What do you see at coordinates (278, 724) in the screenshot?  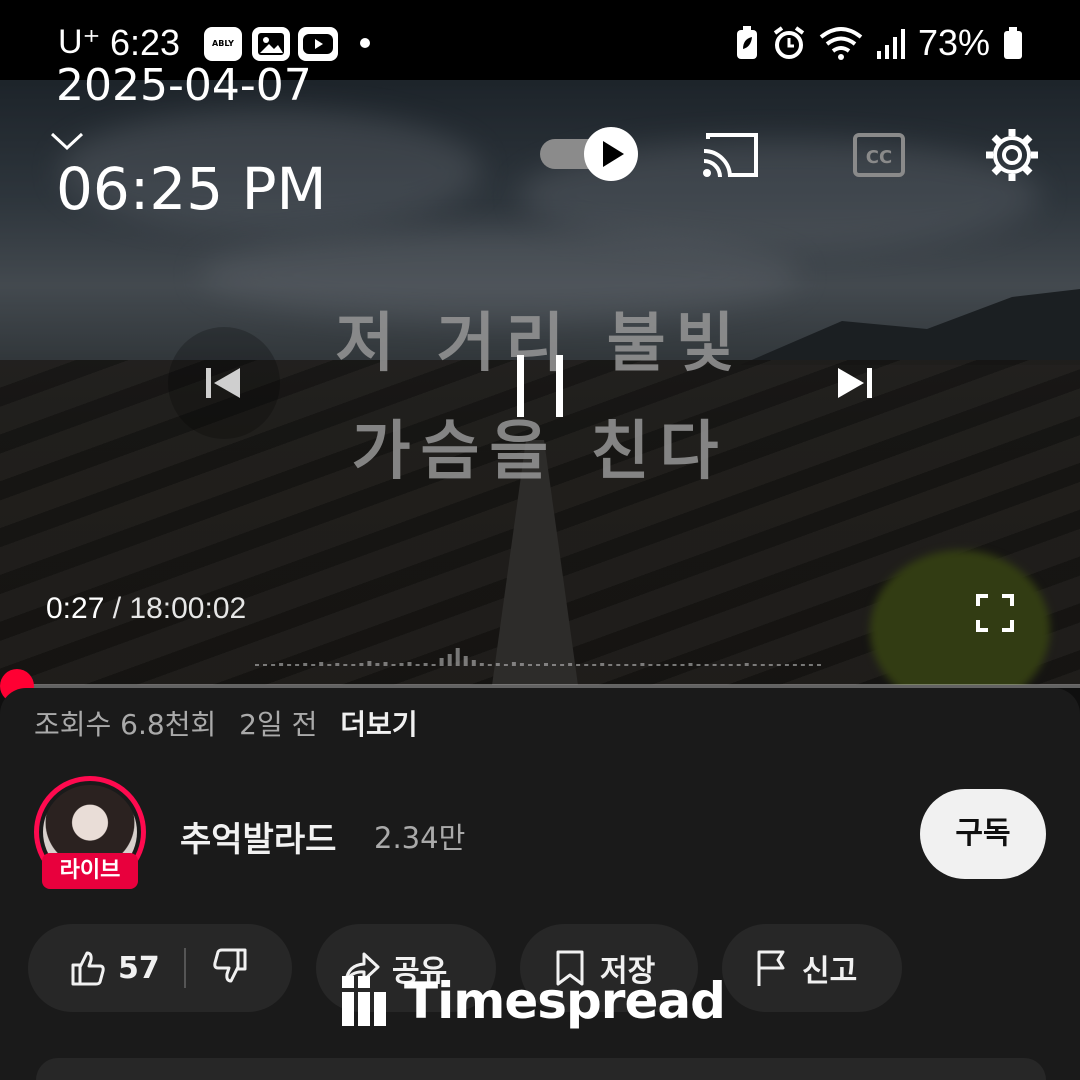 I see `upload-age: 2일 전` at bounding box center [278, 724].